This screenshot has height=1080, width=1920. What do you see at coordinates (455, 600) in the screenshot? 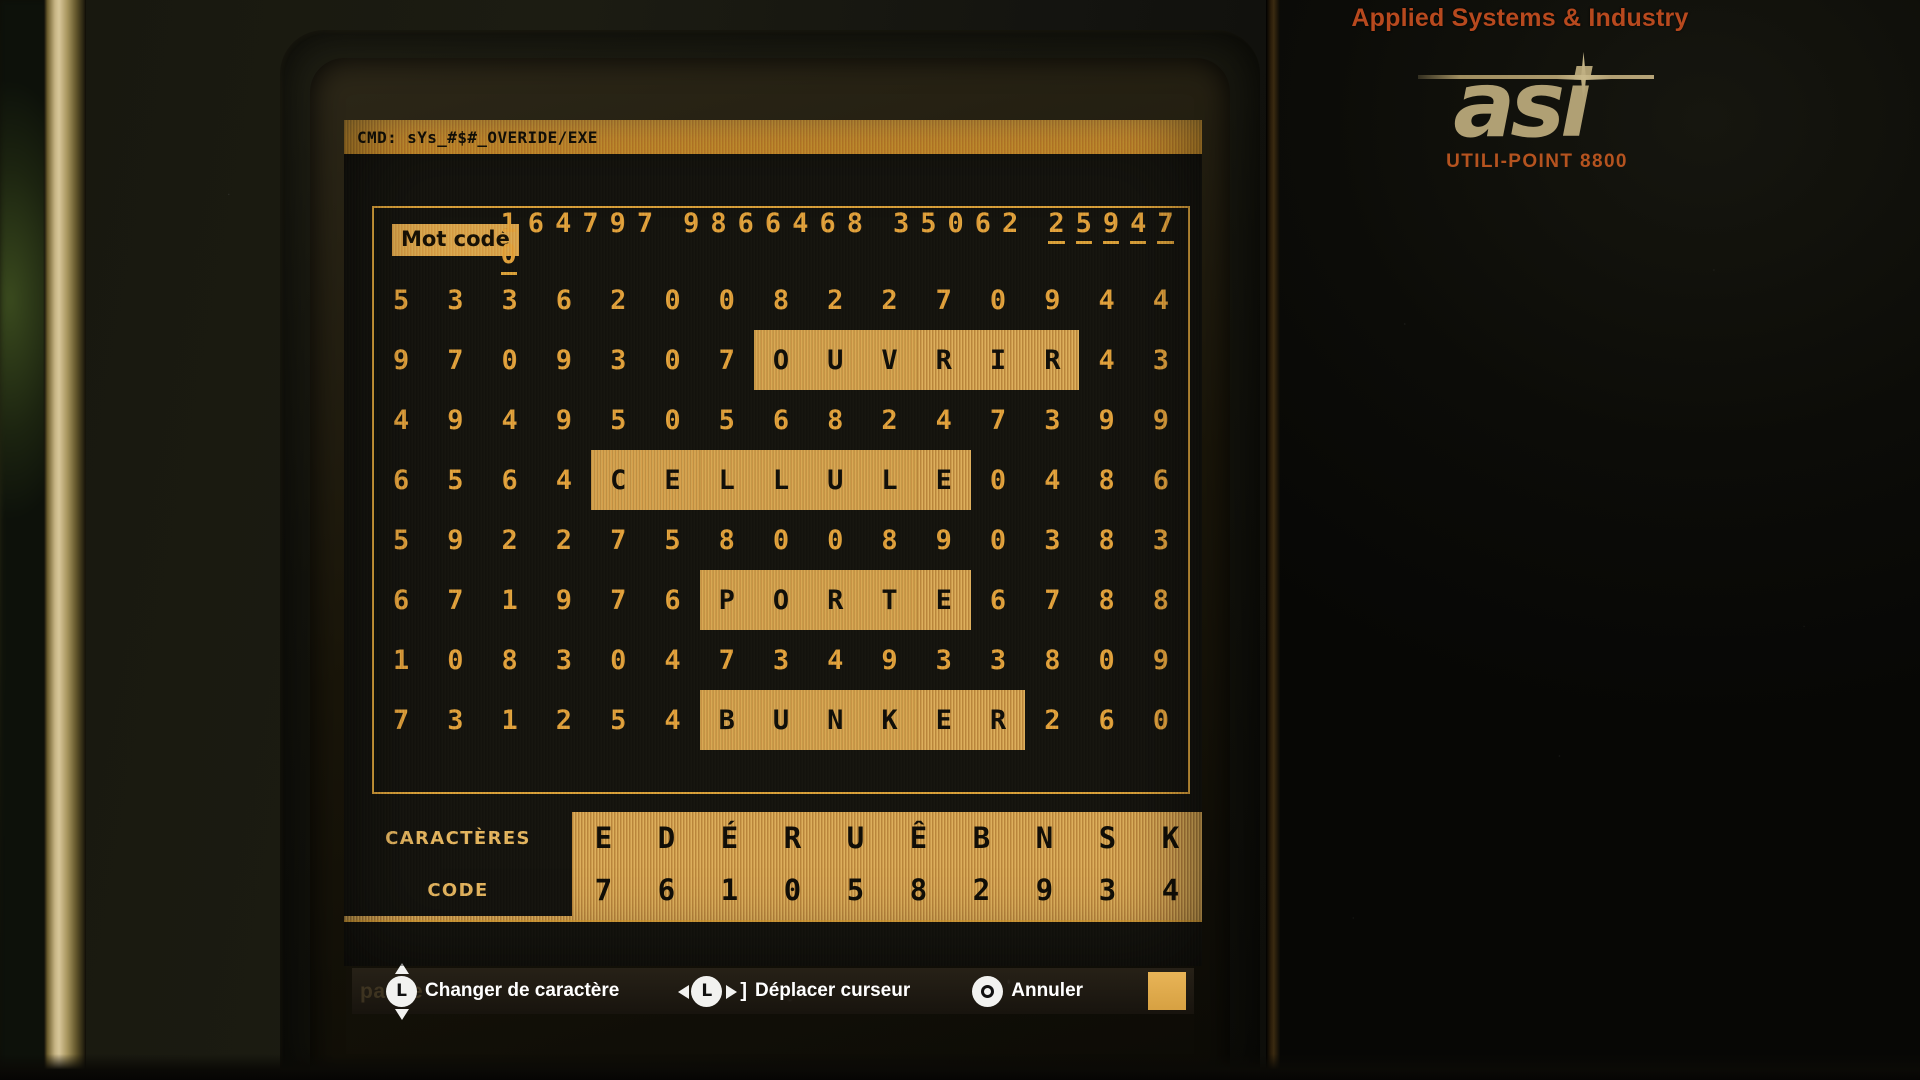
I see `grid-digit-cell: 7` at bounding box center [455, 600].